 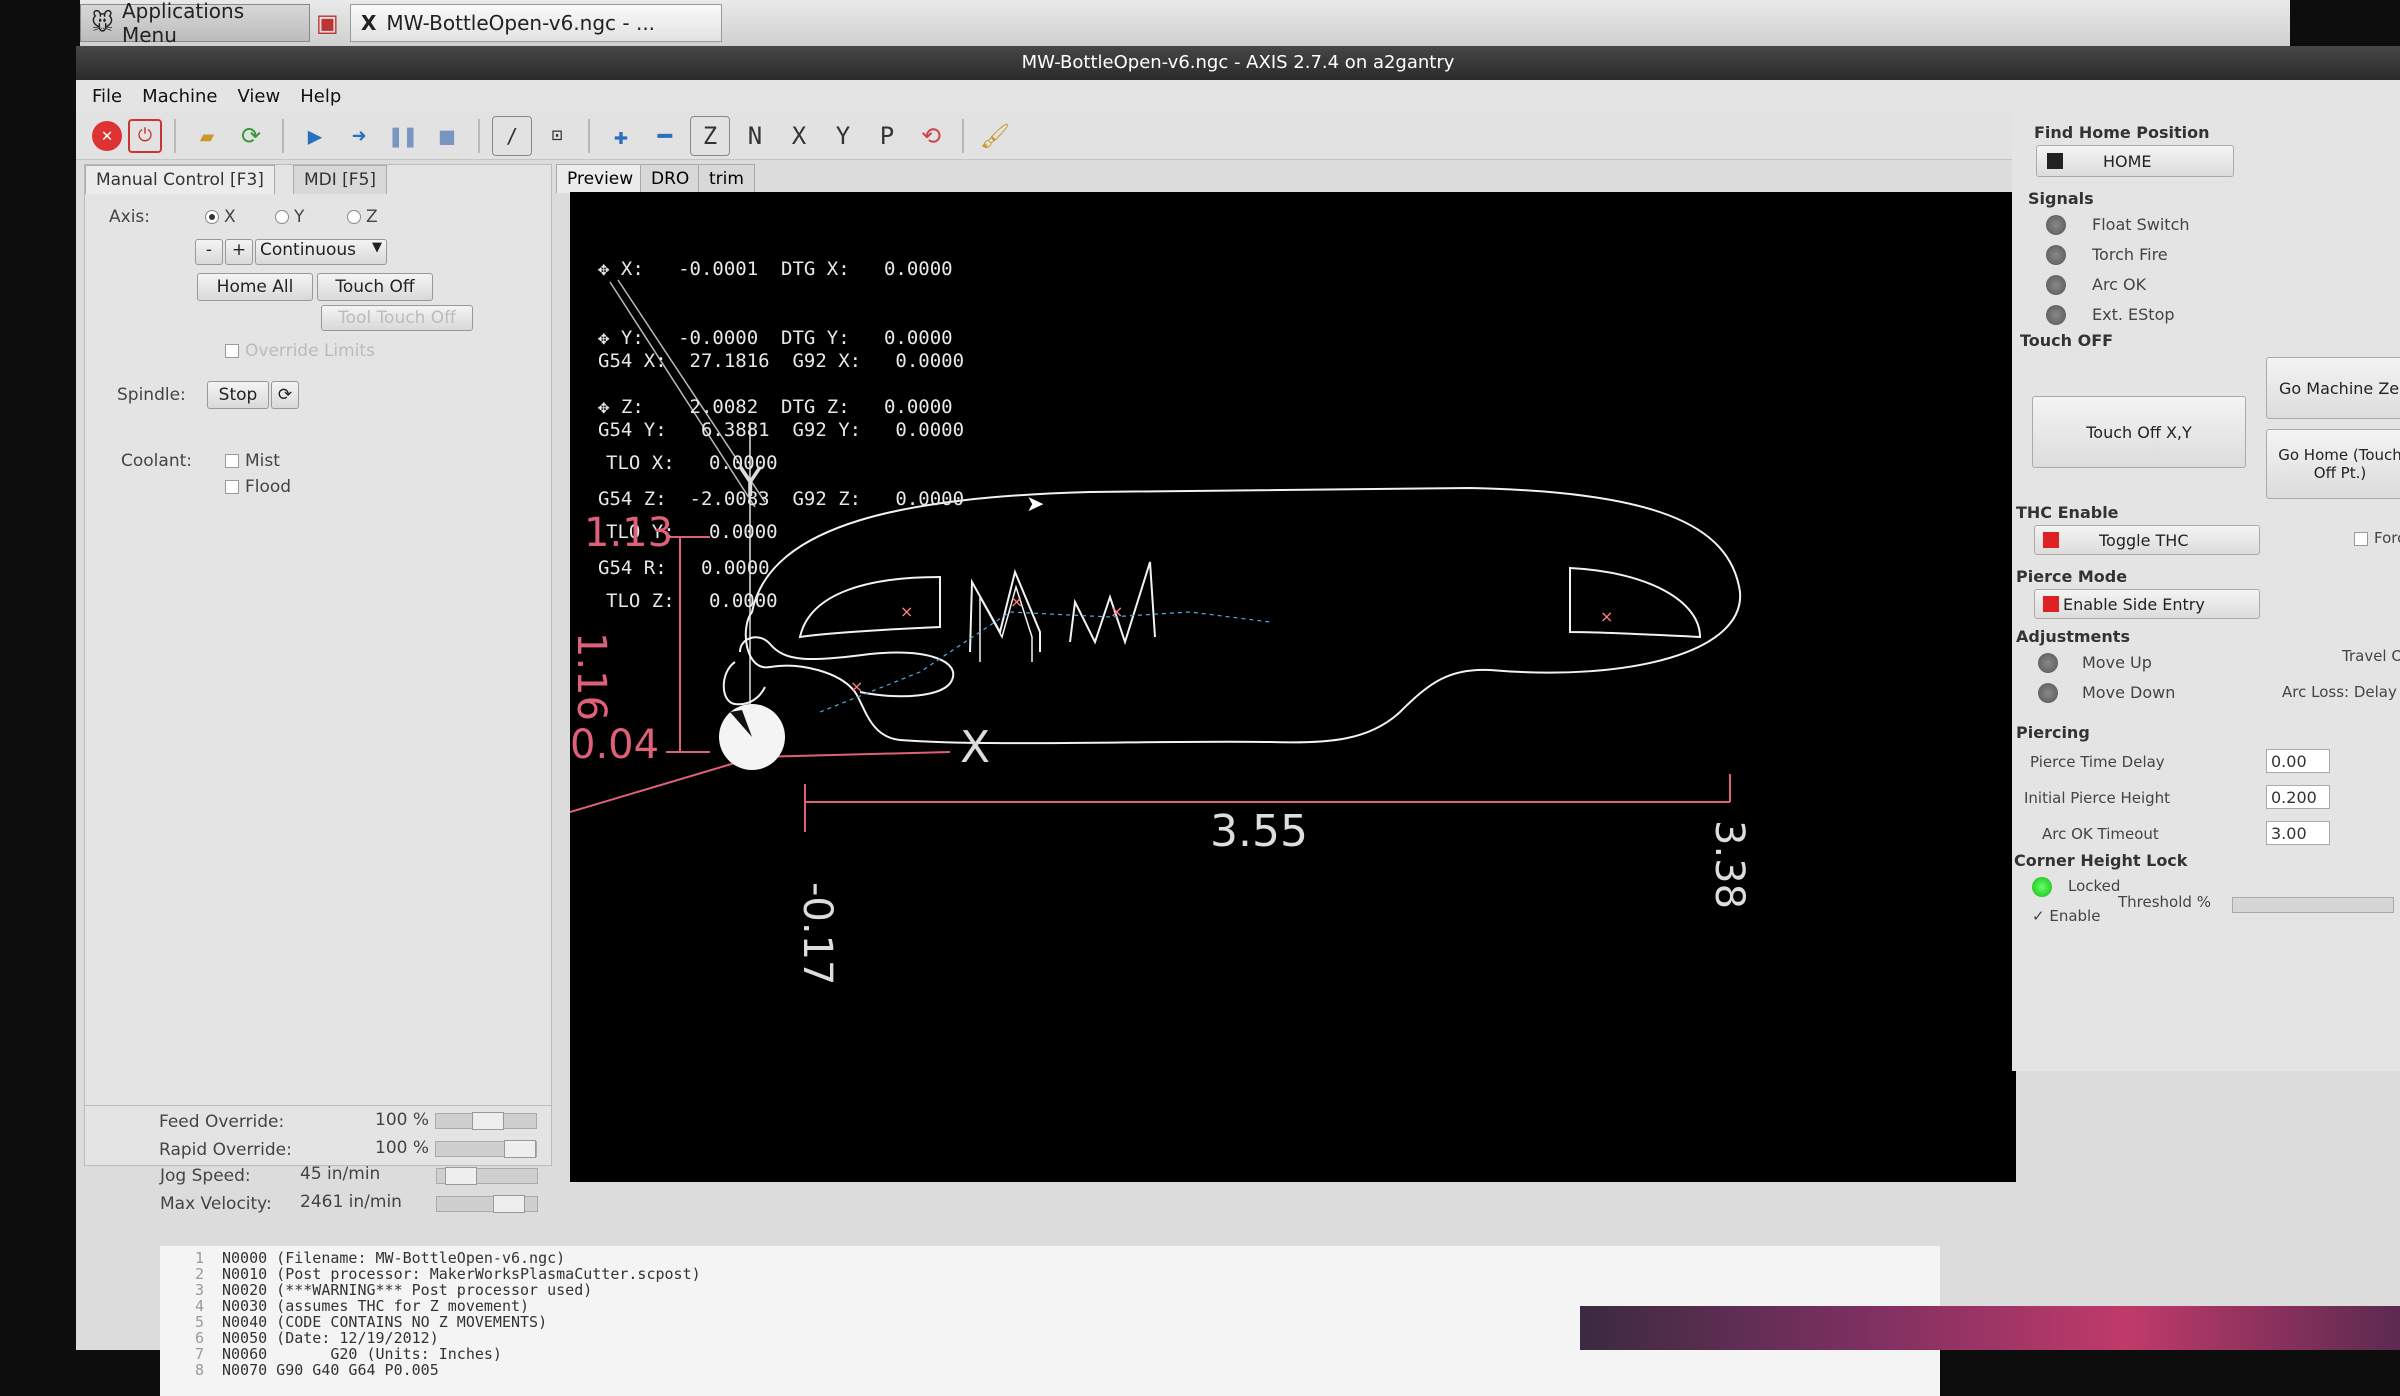 I want to click on axis-label: Axis:, so click(x=129, y=217).